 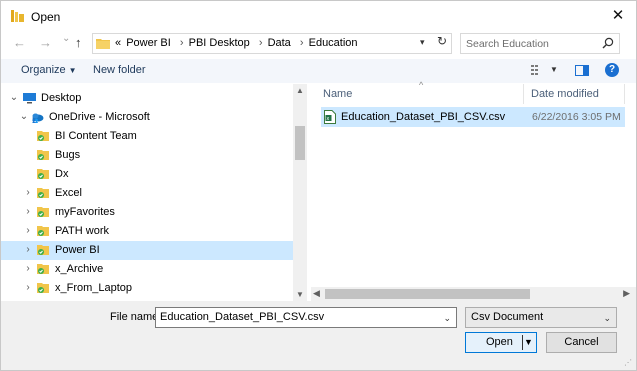 What do you see at coordinates (85, 212) in the screenshot?
I see `tree-item-label: myFavorites` at bounding box center [85, 212].